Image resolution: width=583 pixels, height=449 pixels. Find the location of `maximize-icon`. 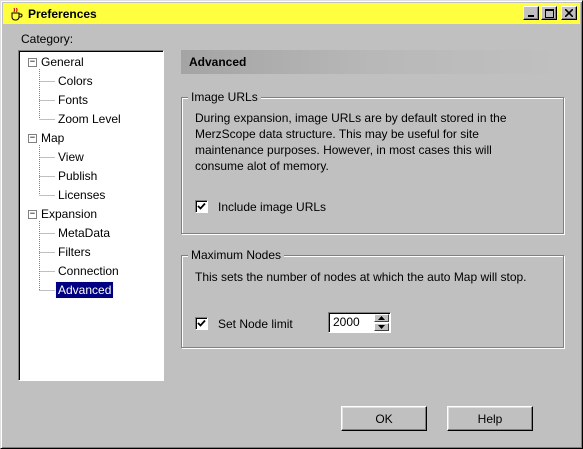

maximize-icon is located at coordinates (549, 13).